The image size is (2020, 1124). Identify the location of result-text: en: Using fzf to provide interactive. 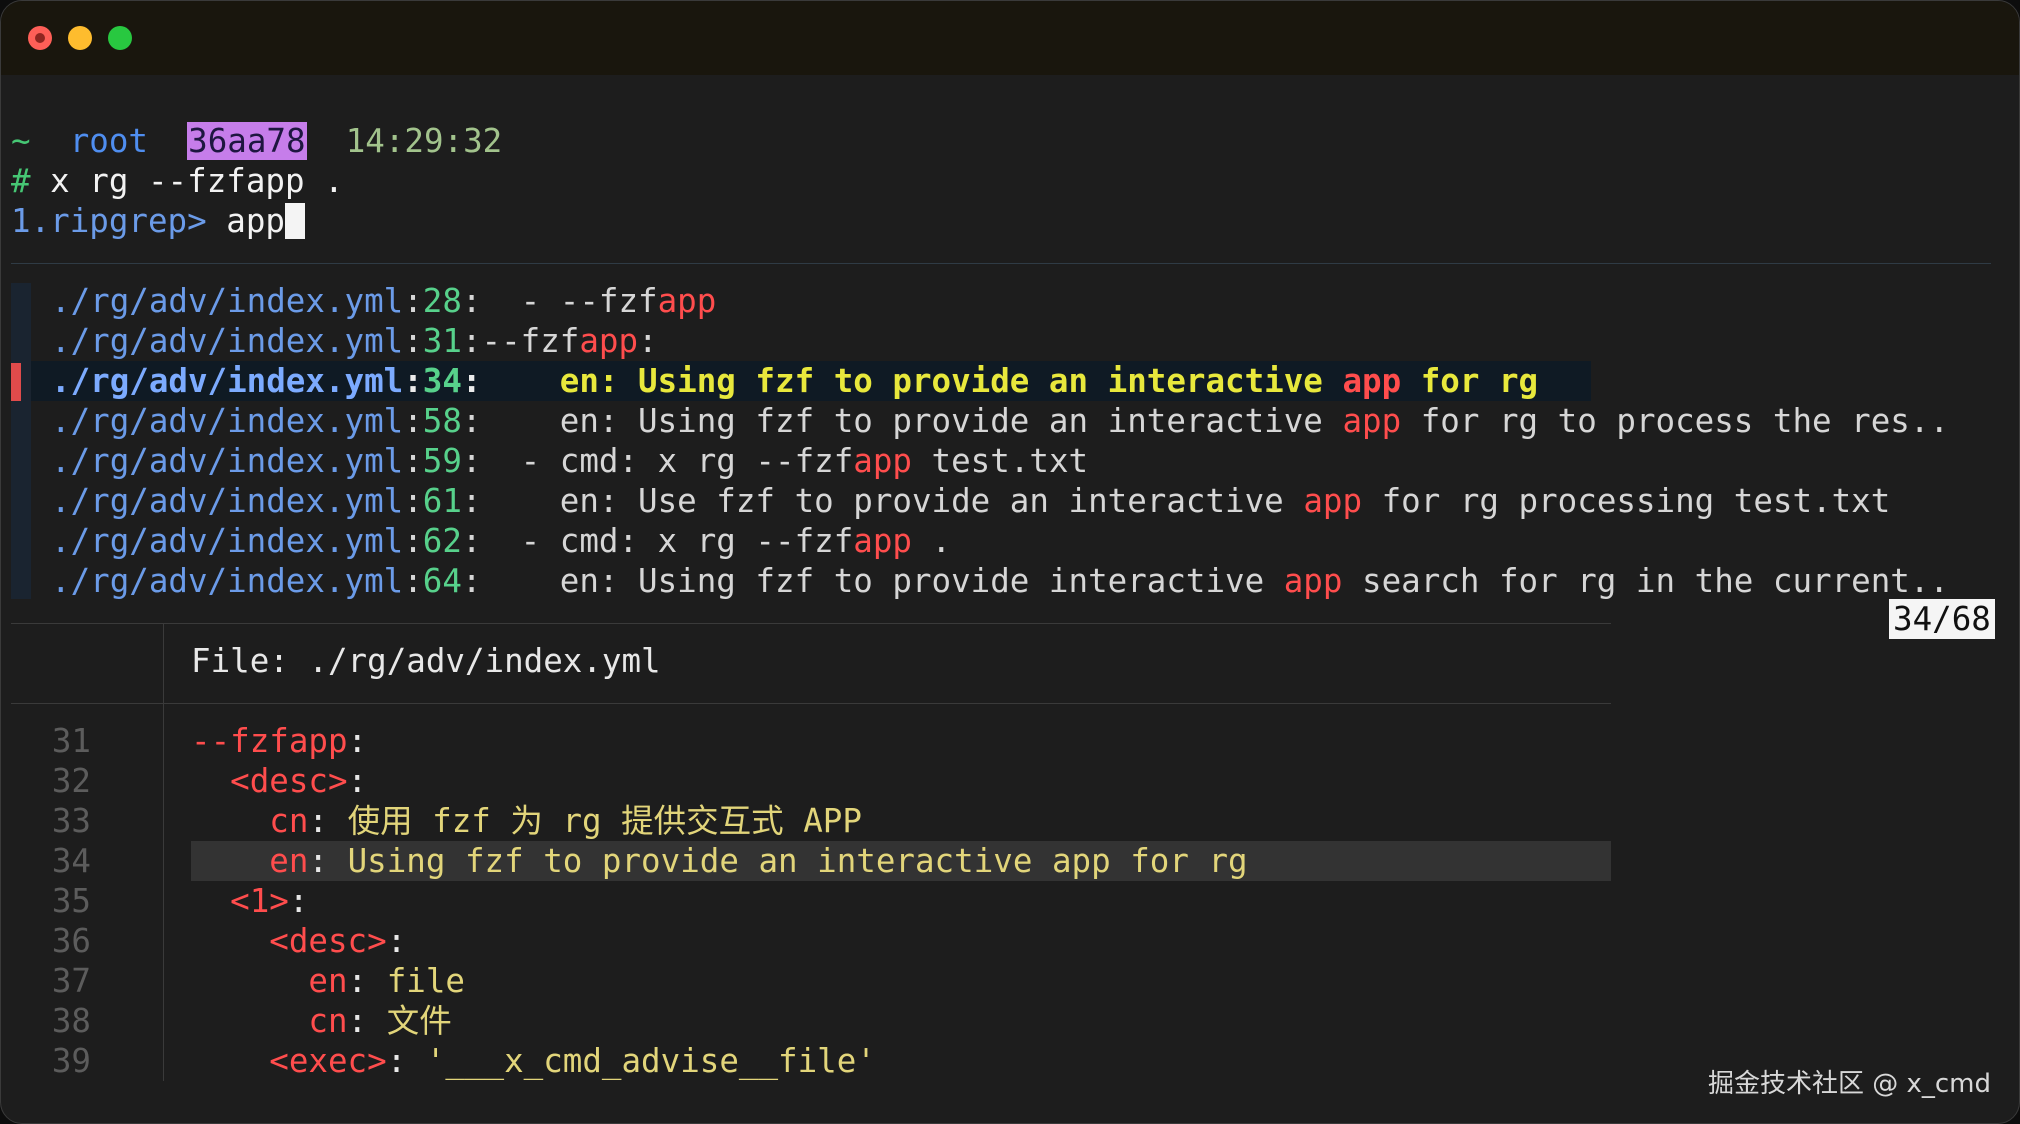
(882, 581).